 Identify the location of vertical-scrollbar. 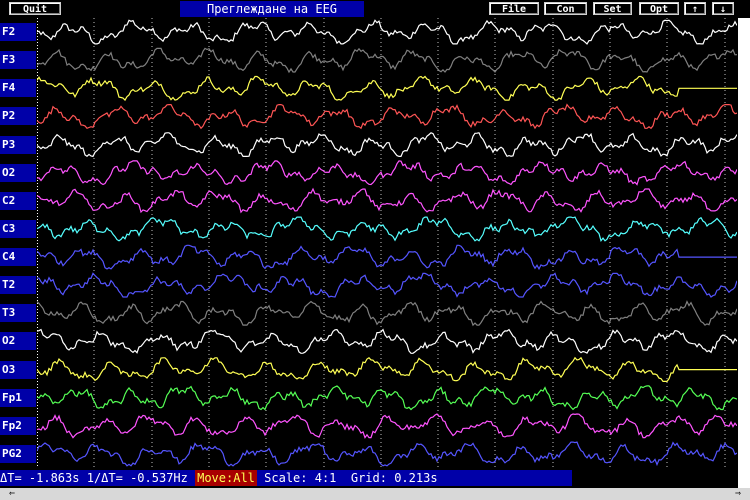
(744, 253).